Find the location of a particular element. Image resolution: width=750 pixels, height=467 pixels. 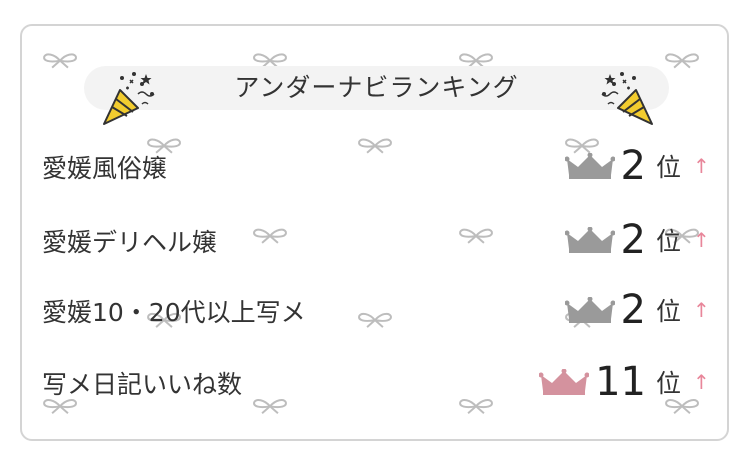

pink-crown-icon is located at coordinates (564, 382).